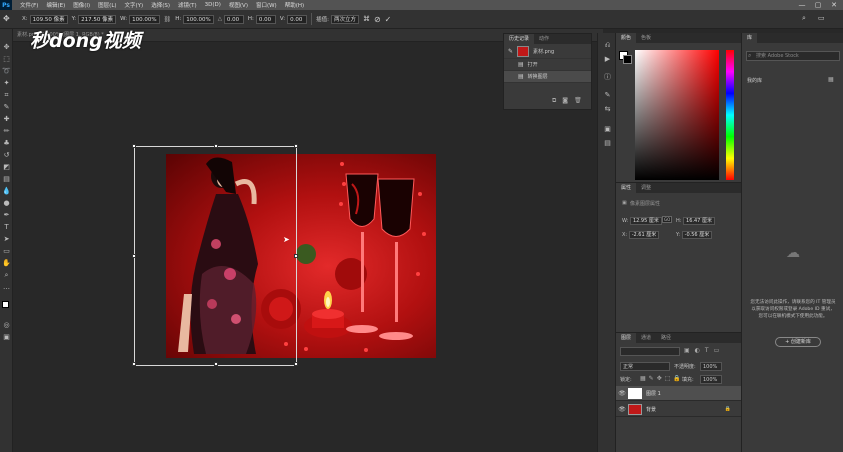 This screenshot has height=452, width=843. Describe the element at coordinates (627, 59) in the screenshot. I see `background-swatch` at that location.